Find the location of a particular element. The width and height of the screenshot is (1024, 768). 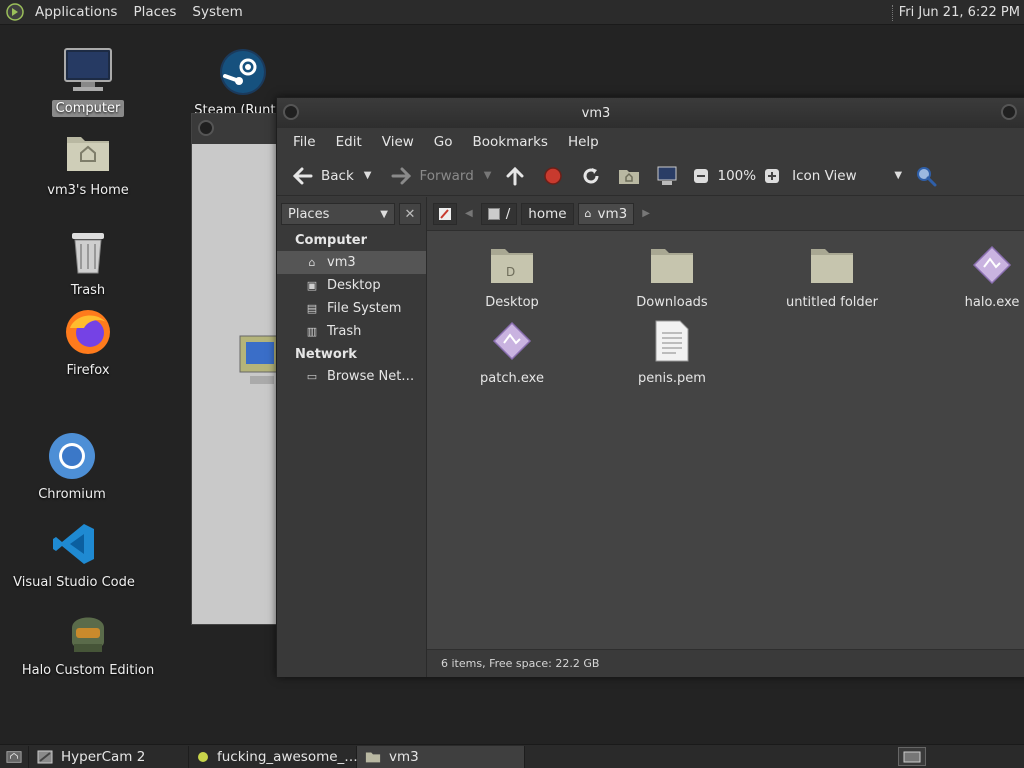

menu-system: System is located at coordinates (217, 12).